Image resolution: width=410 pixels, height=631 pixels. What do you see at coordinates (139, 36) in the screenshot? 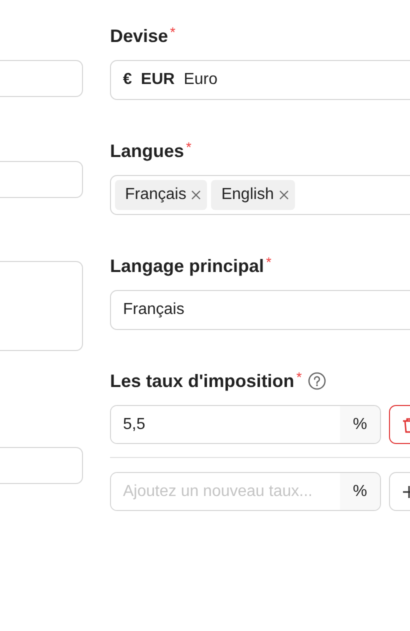
I see `field-label: Devise` at bounding box center [139, 36].